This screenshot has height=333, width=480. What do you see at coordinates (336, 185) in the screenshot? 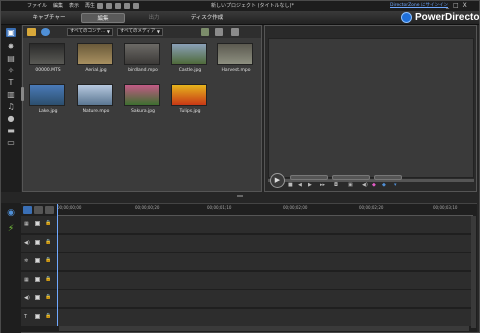
I see `snapshot-icon: ◘` at bounding box center [336, 185].